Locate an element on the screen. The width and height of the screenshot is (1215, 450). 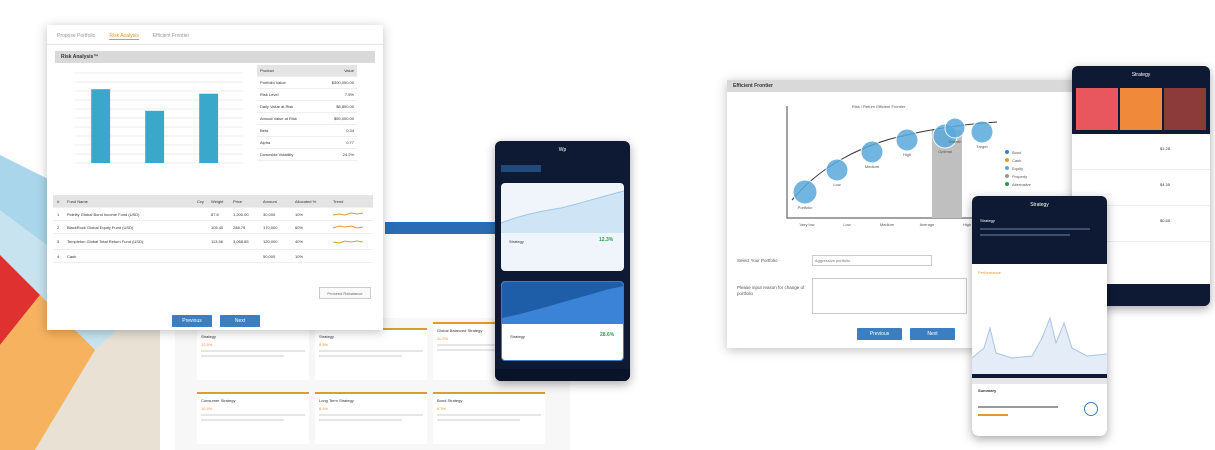
table-row: Alpha 0.77 is located at coordinates (307, 143).